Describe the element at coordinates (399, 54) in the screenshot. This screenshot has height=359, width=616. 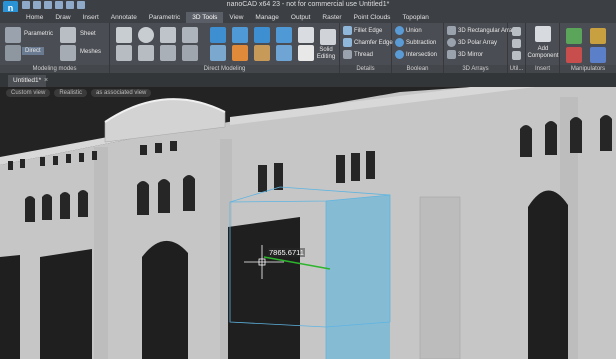
I see `intersection-icon` at that location.